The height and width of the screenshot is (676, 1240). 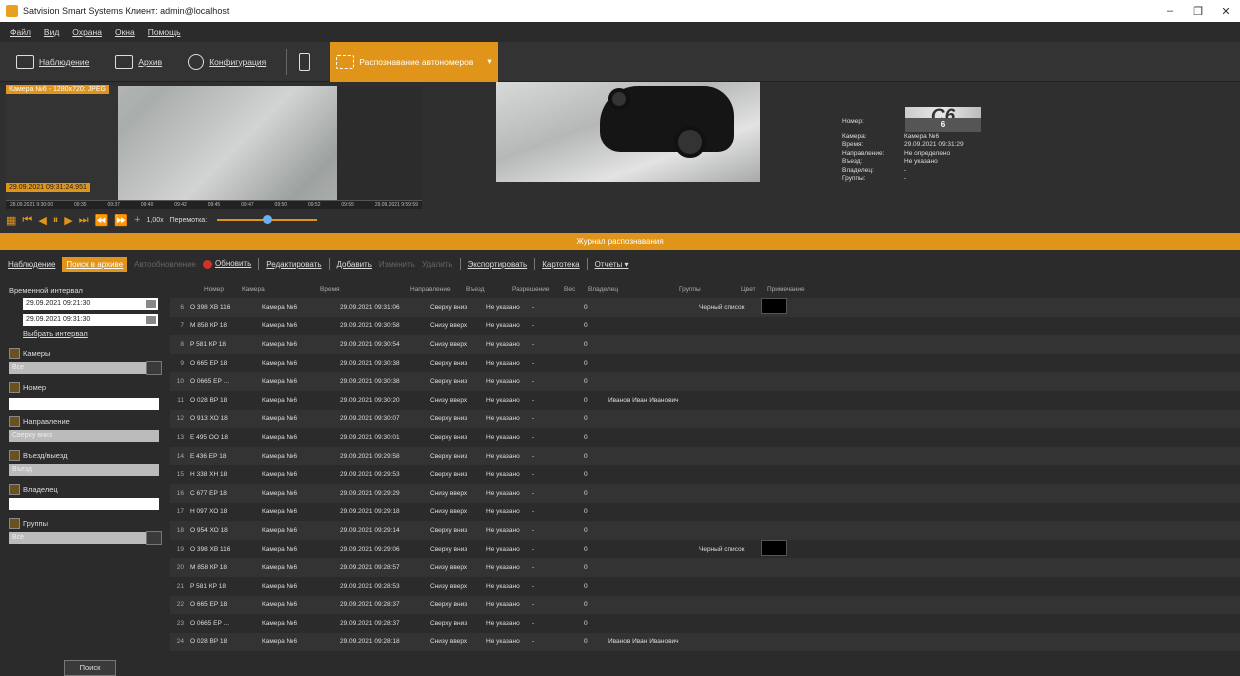 I want to click on rewind-slider, so click(x=267, y=219).